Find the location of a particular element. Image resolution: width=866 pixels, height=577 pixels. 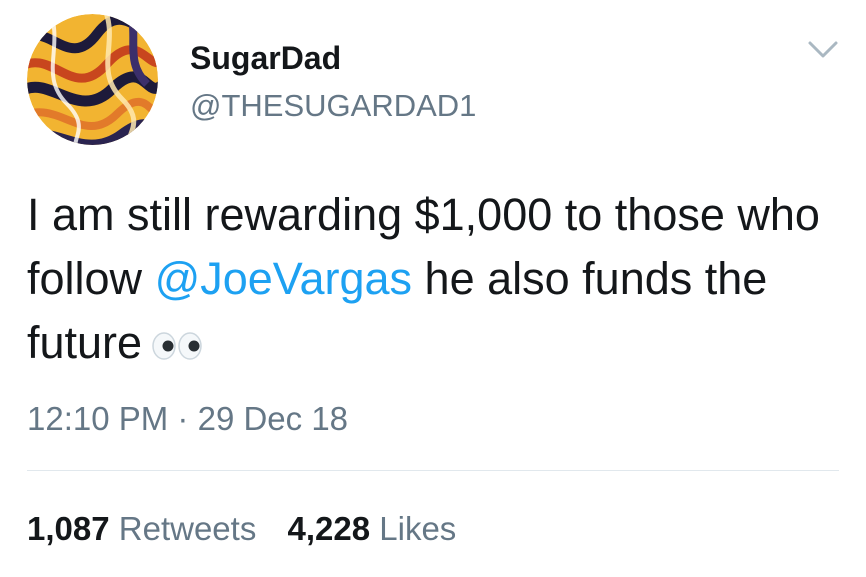

display-name: SugarDad is located at coordinates (265, 58).